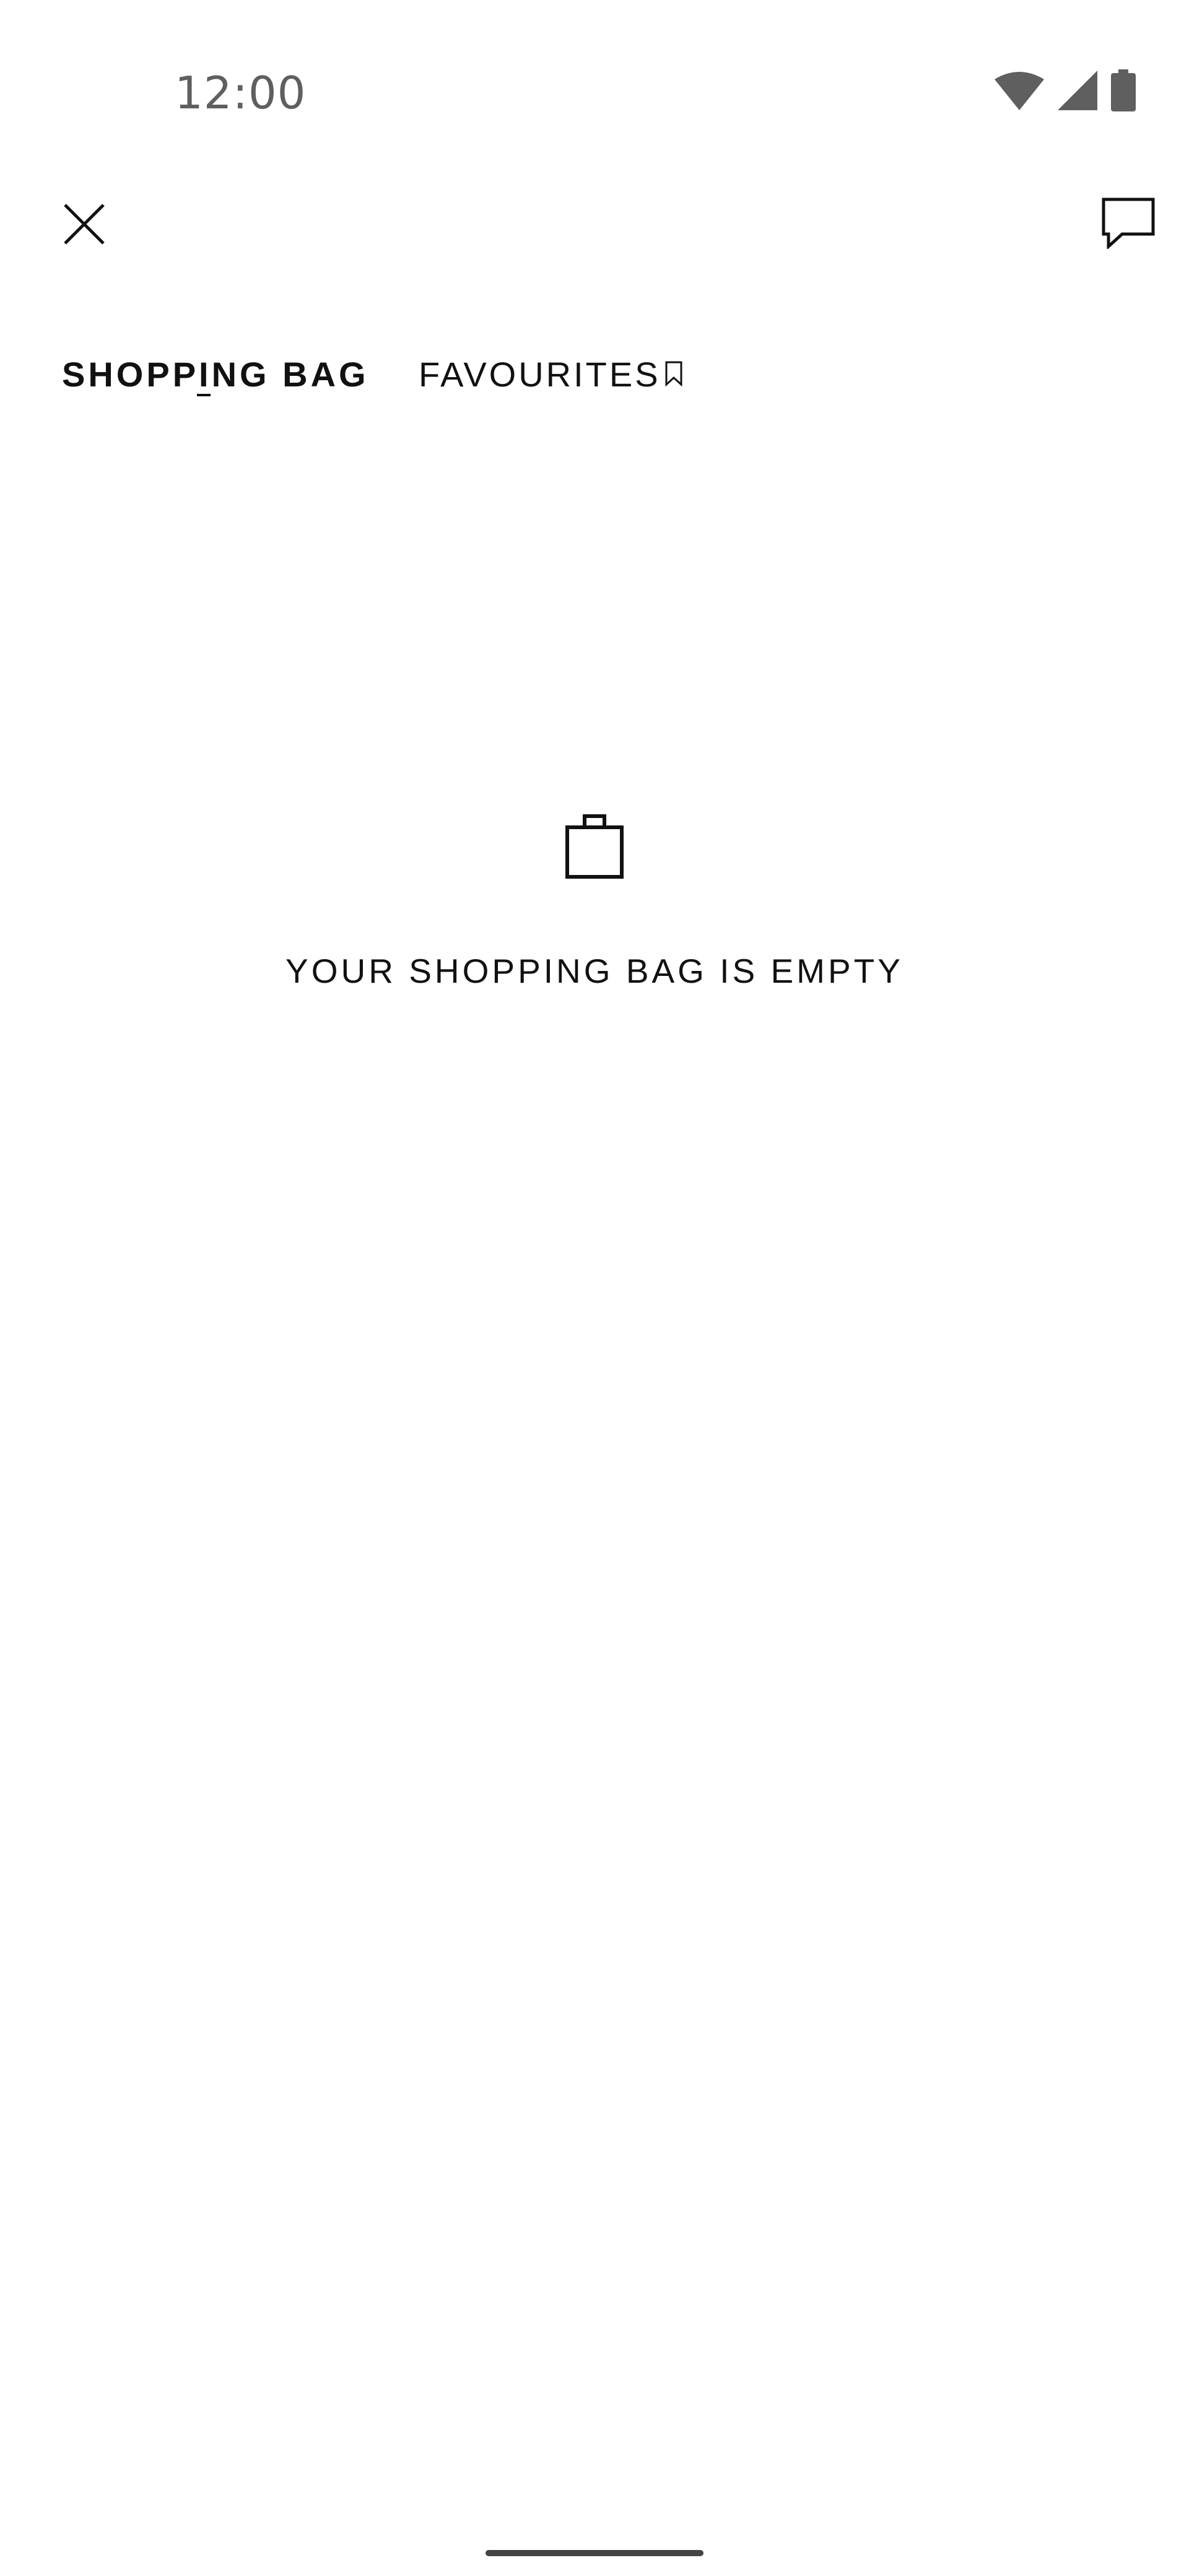  I want to click on tab-favourites: FAVOURITES, so click(551, 374).